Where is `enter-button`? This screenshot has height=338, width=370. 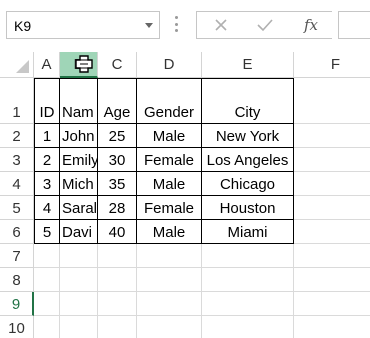 enter-button is located at coordinates (265, 25).